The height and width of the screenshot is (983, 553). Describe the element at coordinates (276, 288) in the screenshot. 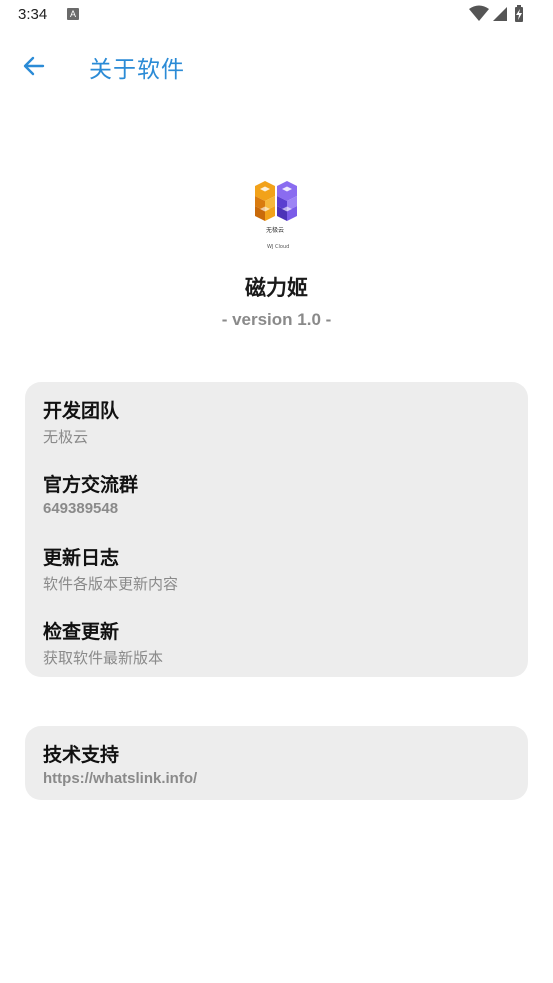

I see `app-name: 磁力姬` at that location.